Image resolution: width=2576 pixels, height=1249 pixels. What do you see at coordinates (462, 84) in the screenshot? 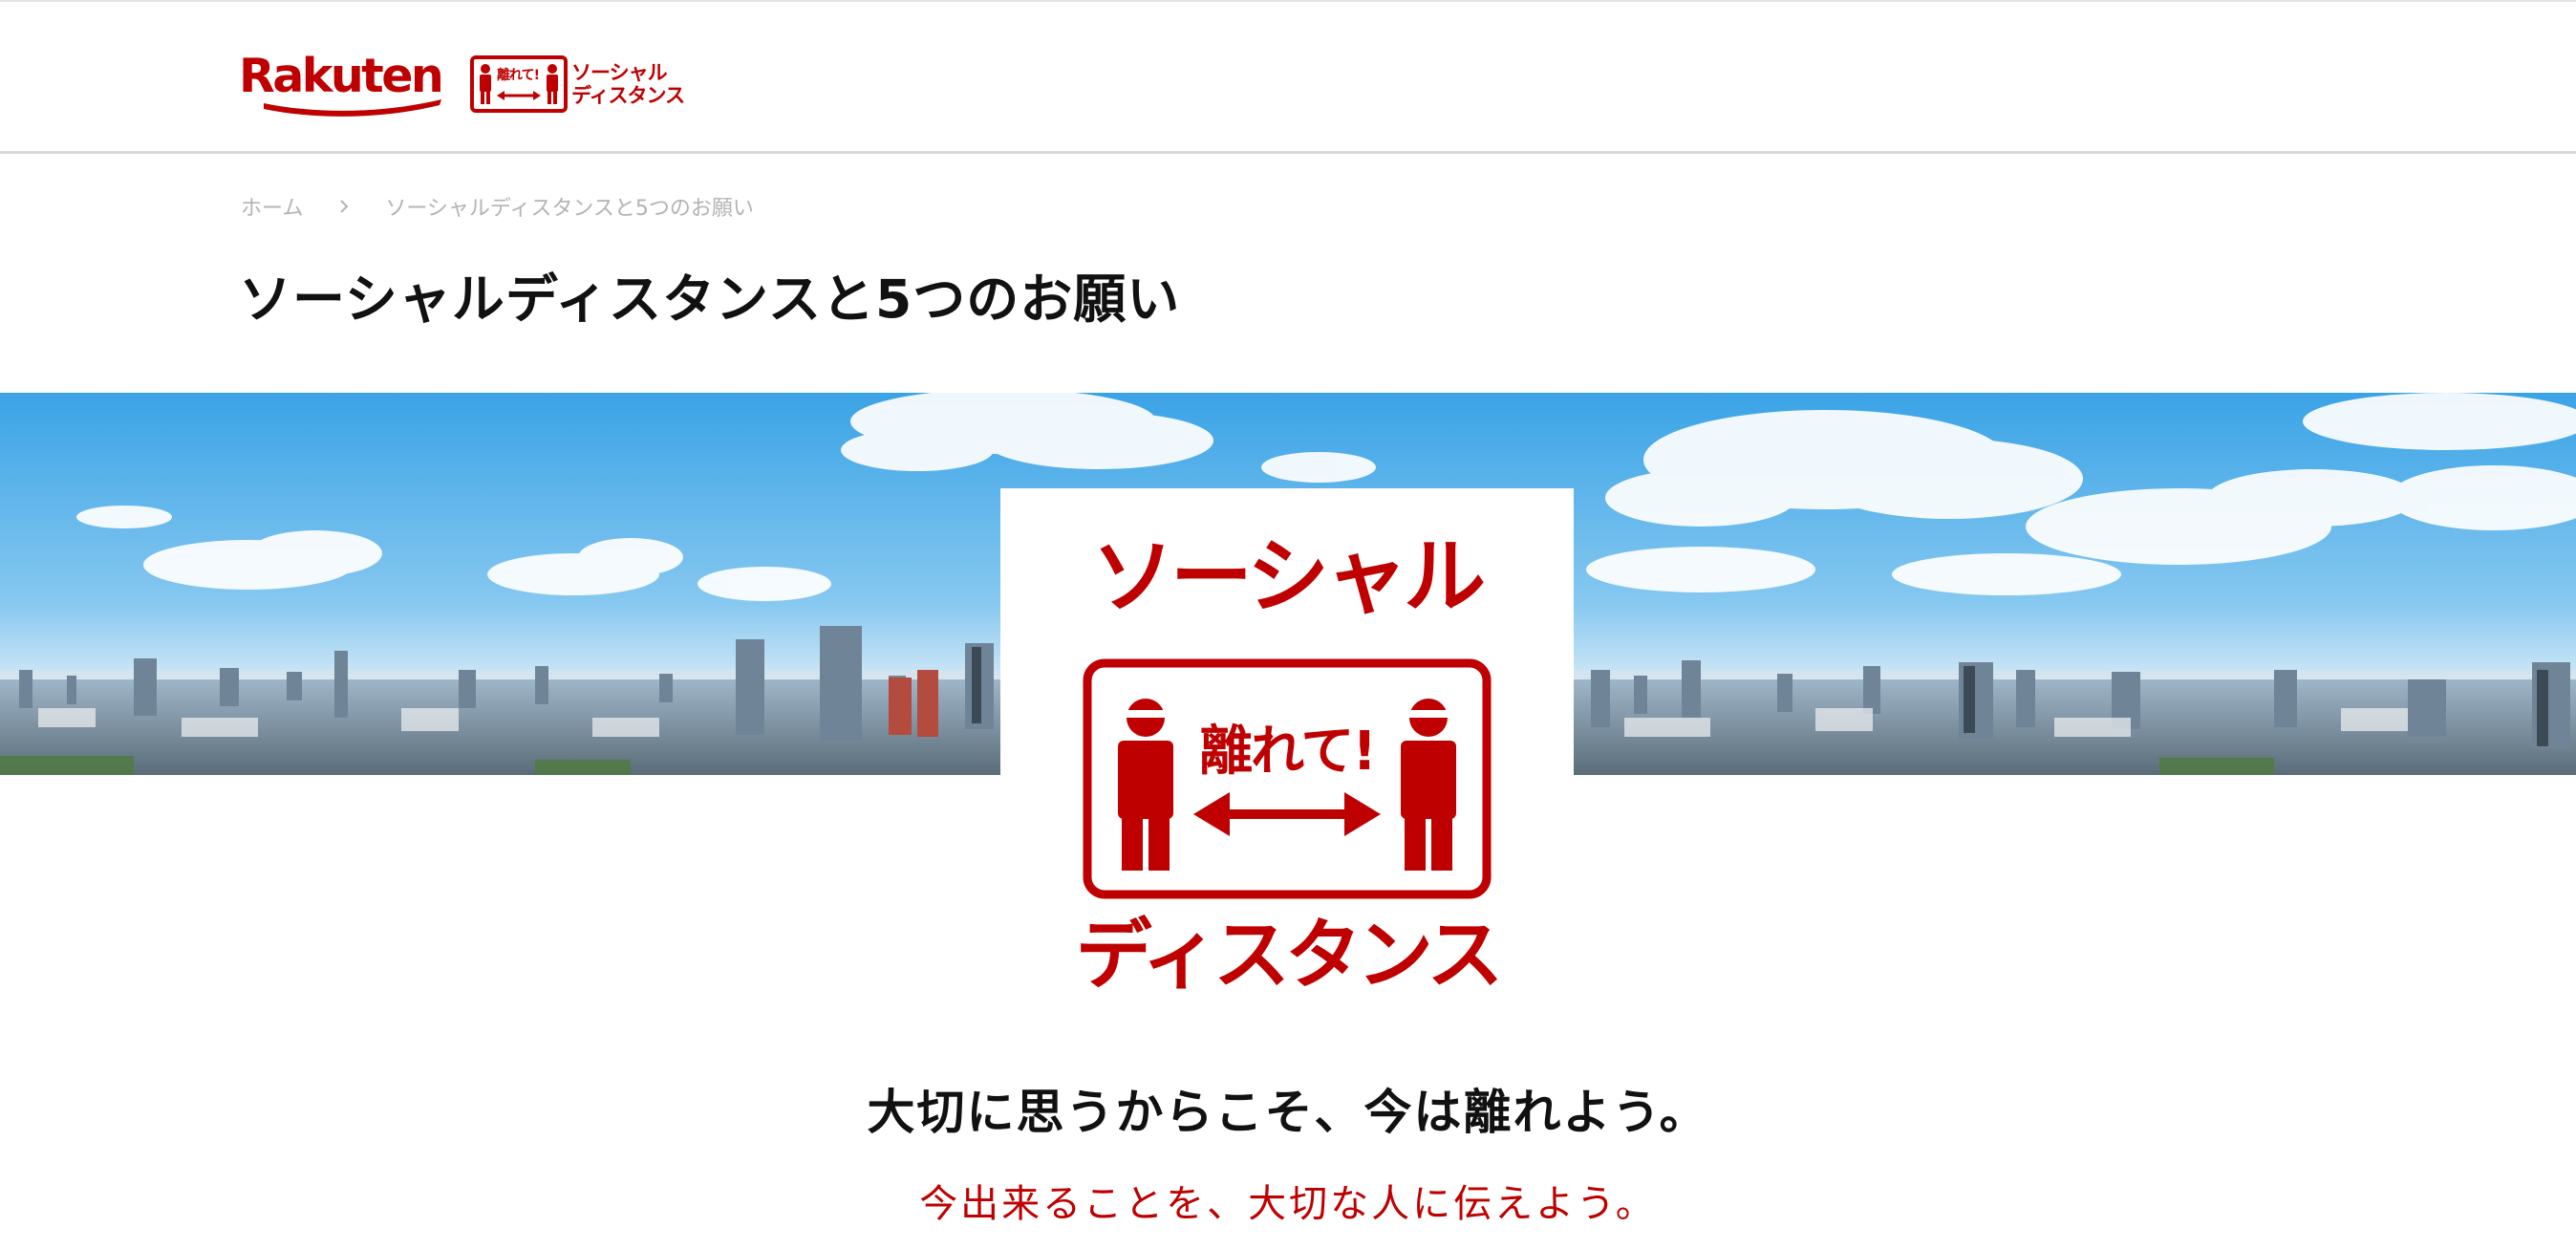
I see `home-logo-link: Rakuten 離れて! ソーシャル ディスタンス` at bounding box center [462, 84].